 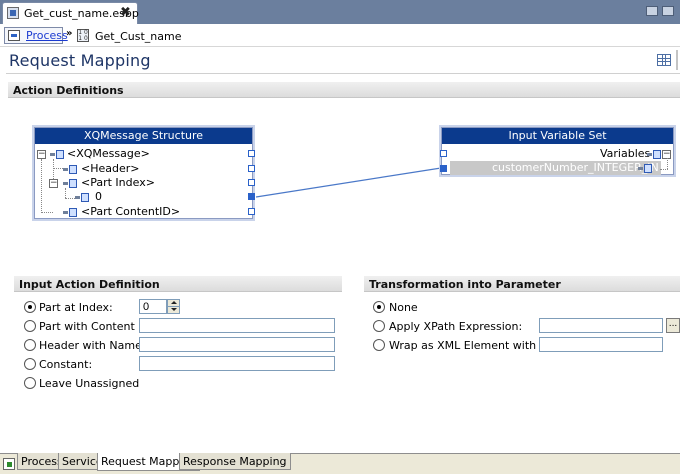 I want to click on content-id-field, so click(x=237, y=325).